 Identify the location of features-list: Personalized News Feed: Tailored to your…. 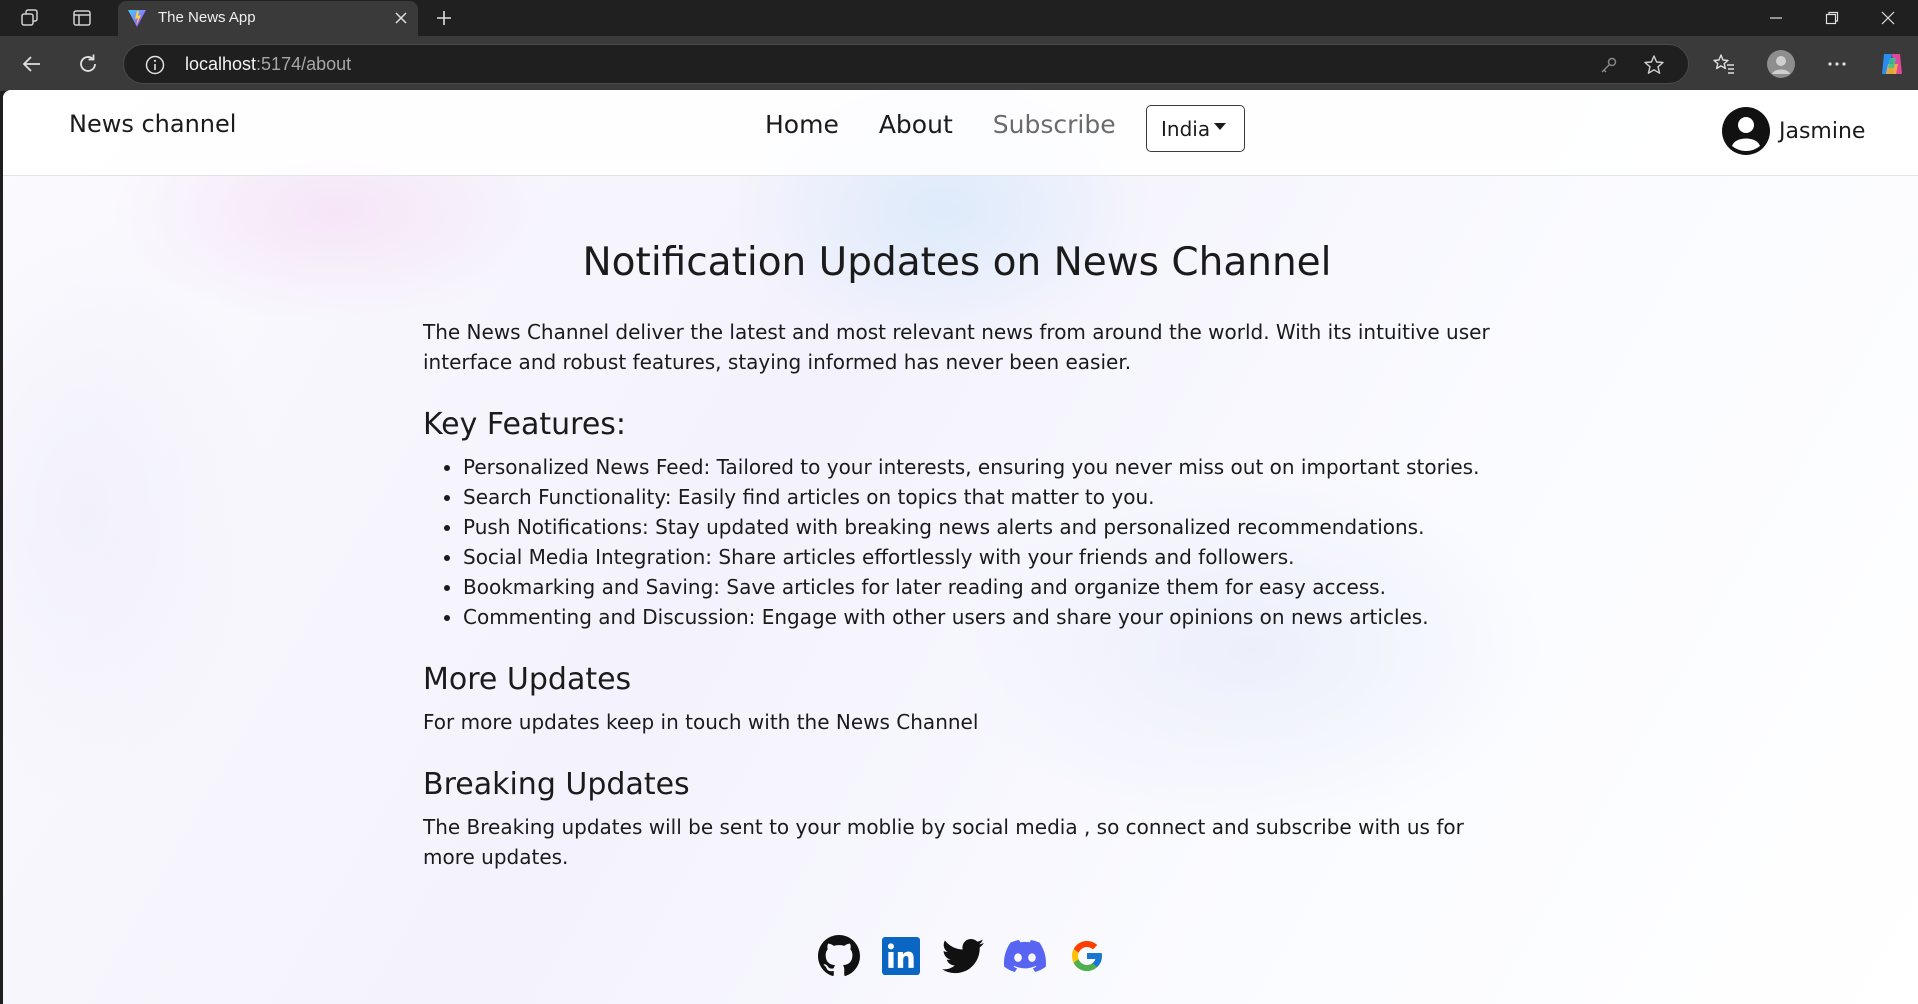
(963, 542).